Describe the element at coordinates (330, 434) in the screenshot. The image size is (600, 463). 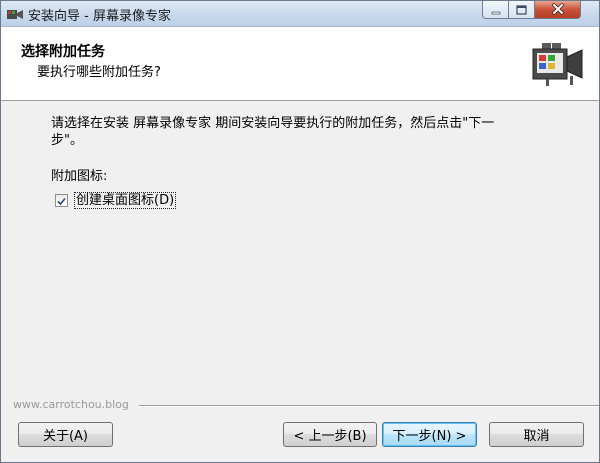
I see `back-button: < 上一步(B)` at that location.